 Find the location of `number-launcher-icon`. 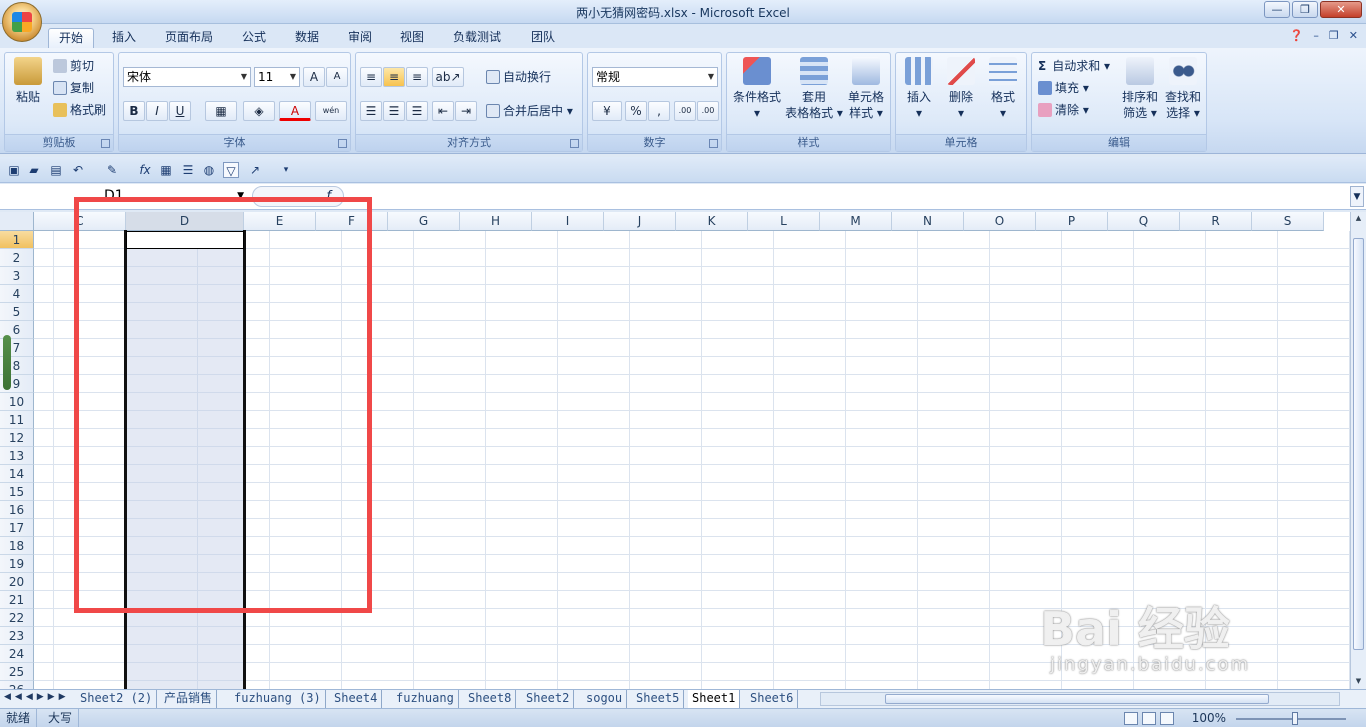

number-launcher-icon is located at coordinates (713, 143).